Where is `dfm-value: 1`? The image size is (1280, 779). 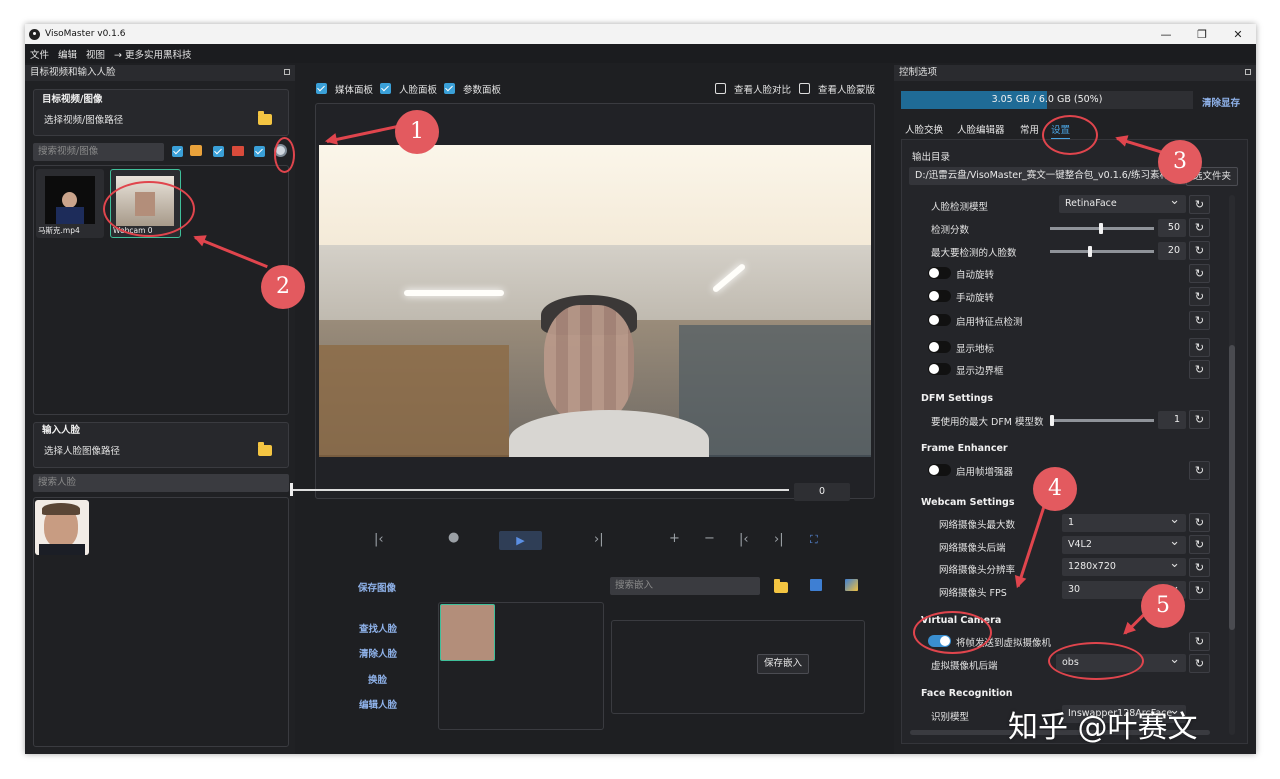 dfm-value: 1 is located at coordinates (1172, 420).